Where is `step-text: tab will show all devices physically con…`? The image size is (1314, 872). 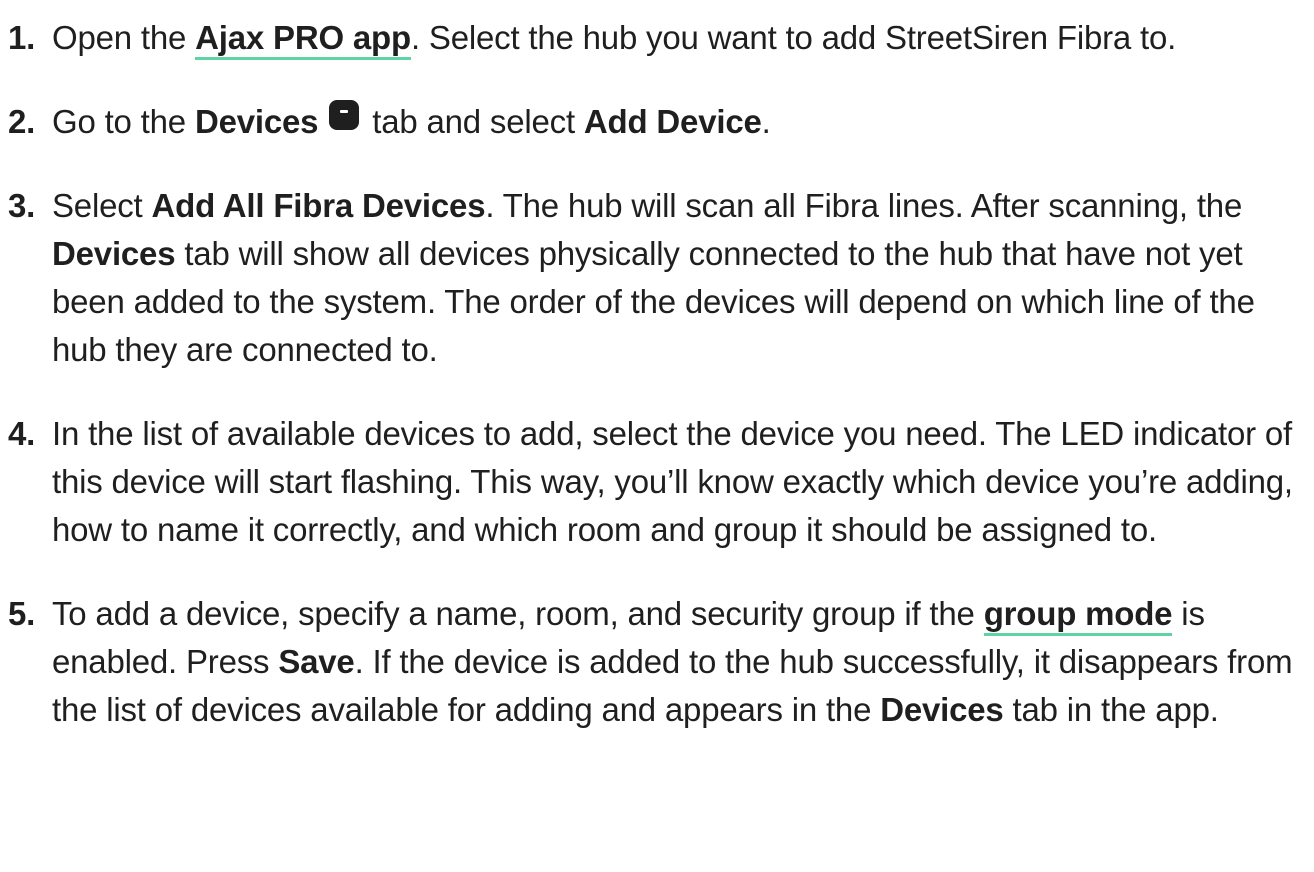
step-text: tab will show all devices physically con… is located at coordinates (653, 301).